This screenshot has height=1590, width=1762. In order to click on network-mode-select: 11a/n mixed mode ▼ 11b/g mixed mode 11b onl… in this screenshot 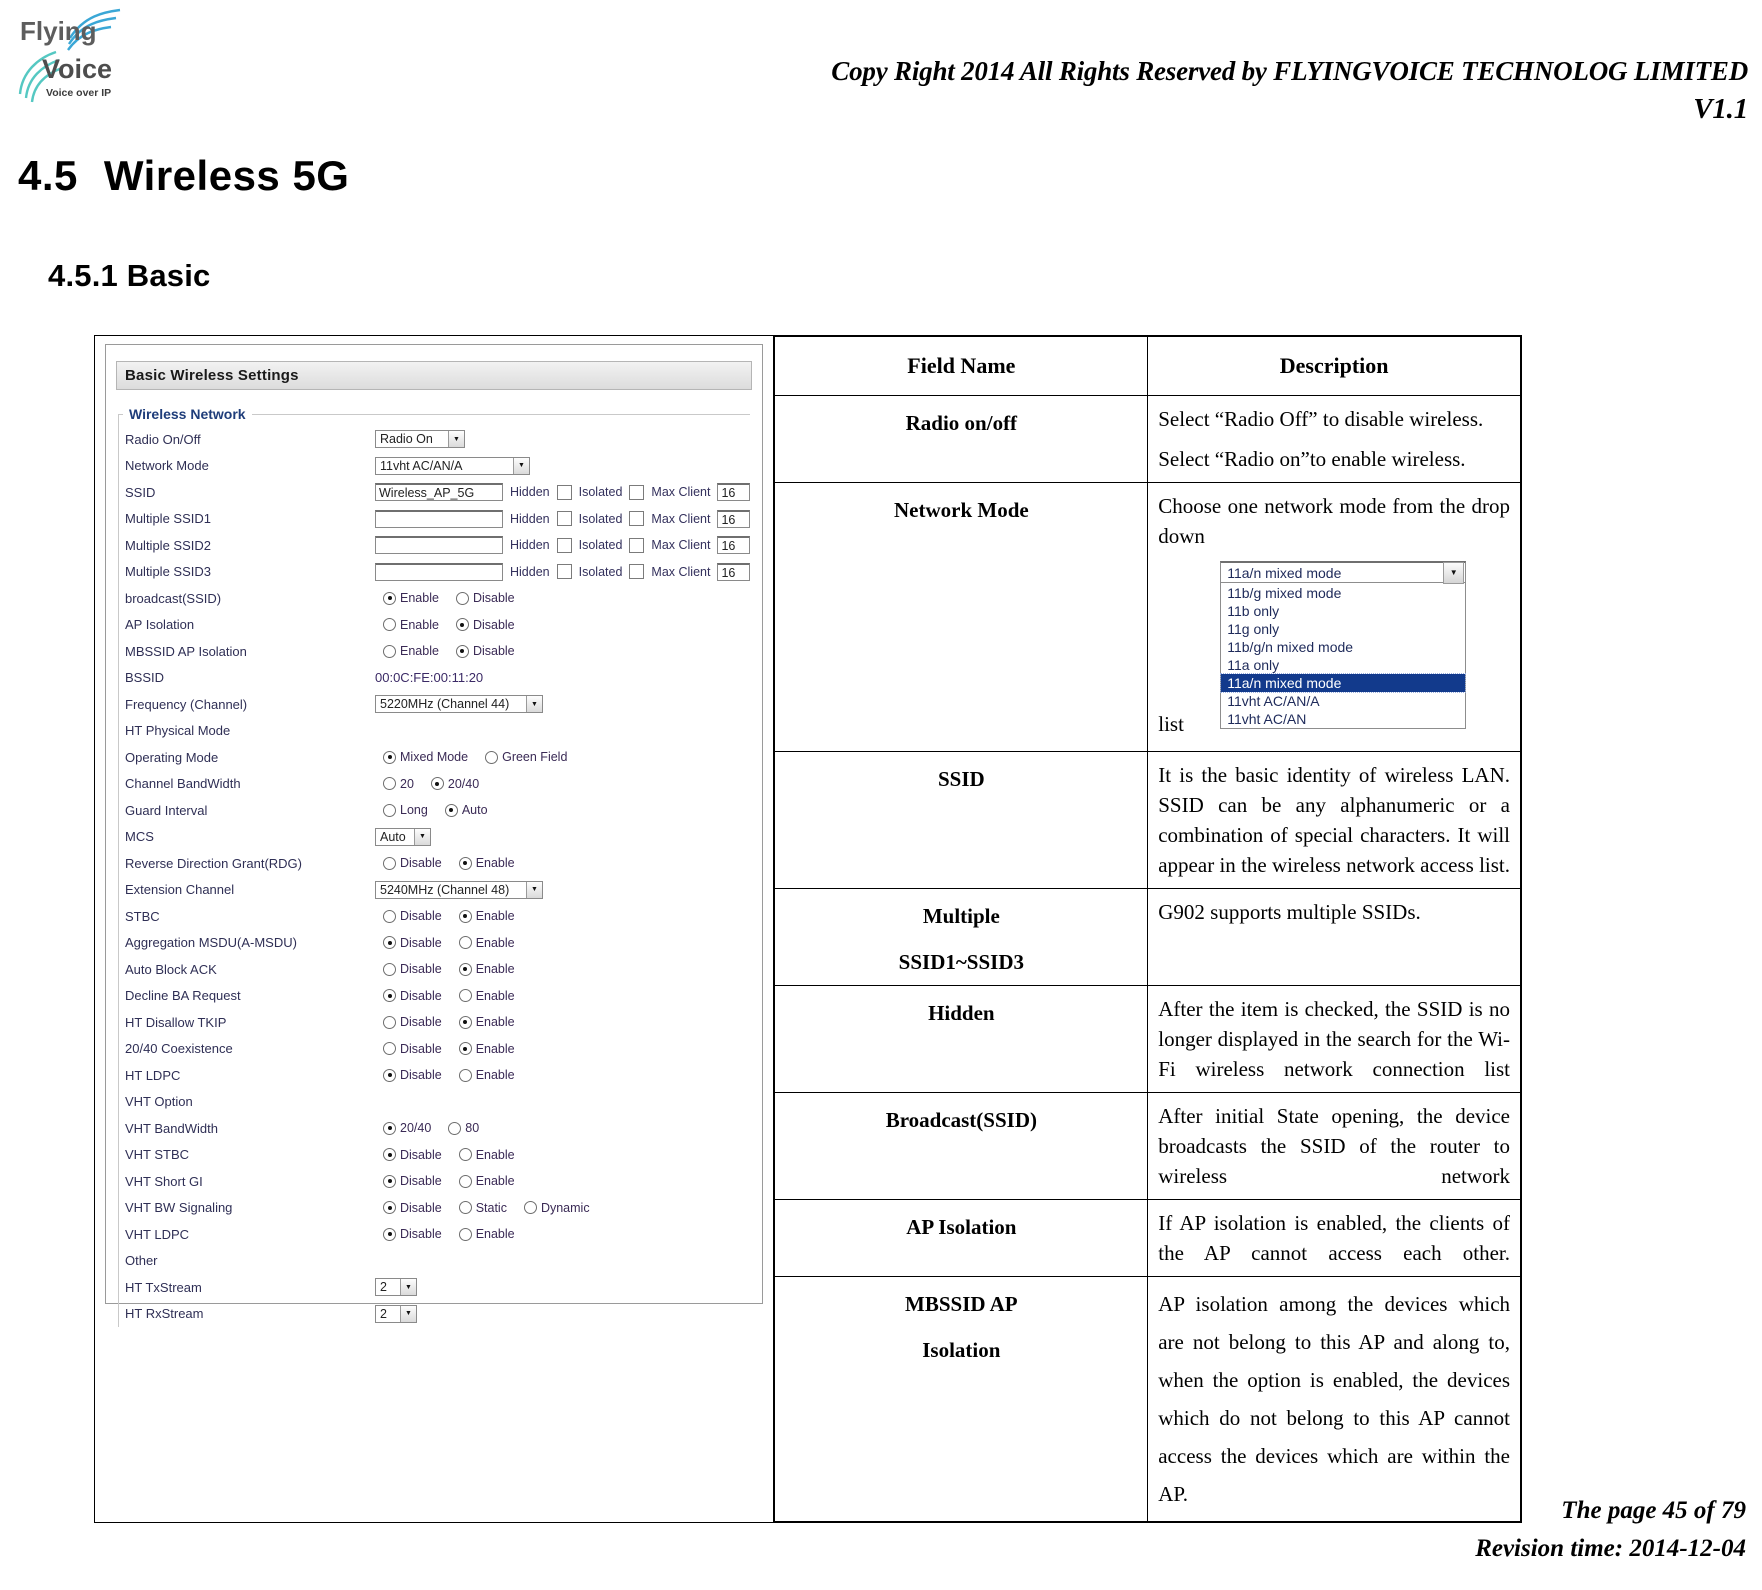, I will do `click(1343, 645)`.